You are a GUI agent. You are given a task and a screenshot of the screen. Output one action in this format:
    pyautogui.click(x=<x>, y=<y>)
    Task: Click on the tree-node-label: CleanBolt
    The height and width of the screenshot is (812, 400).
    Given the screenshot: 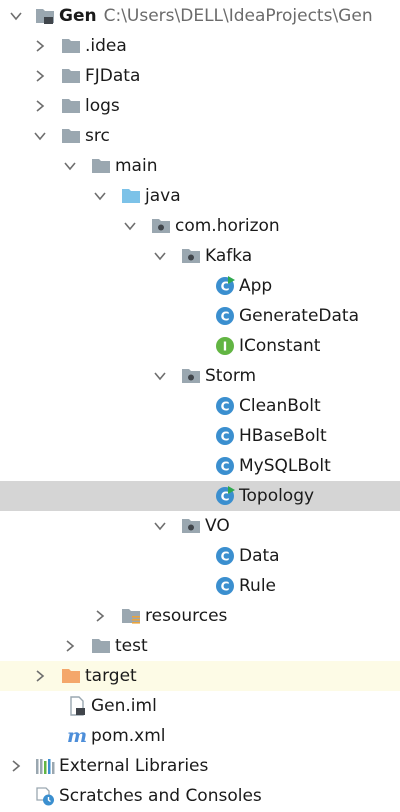 What is the action you would take?
    pyautogui.click(x=280, y=406)
    